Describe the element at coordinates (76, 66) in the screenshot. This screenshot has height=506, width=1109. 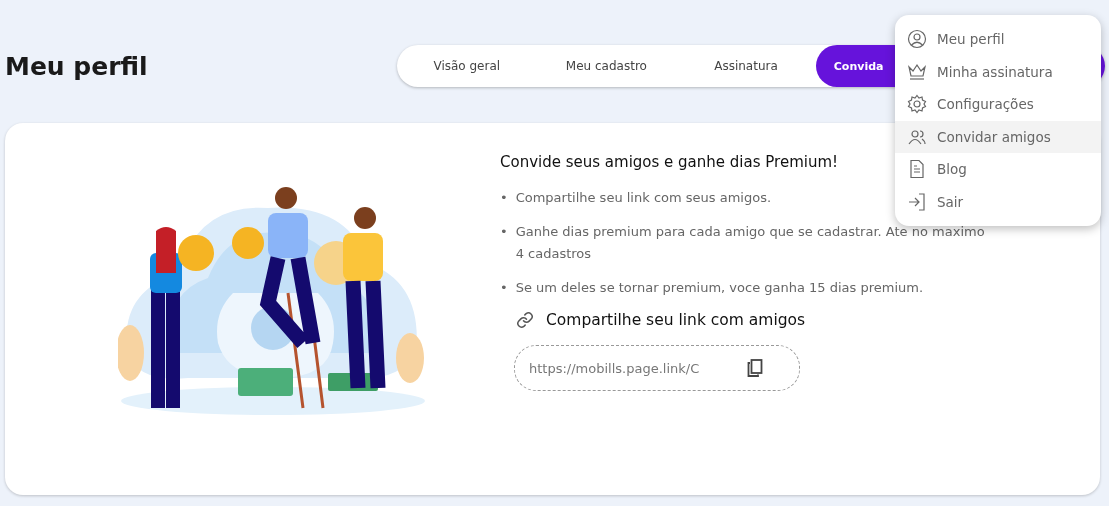
I see `page-title: Meu perfil` at that location.